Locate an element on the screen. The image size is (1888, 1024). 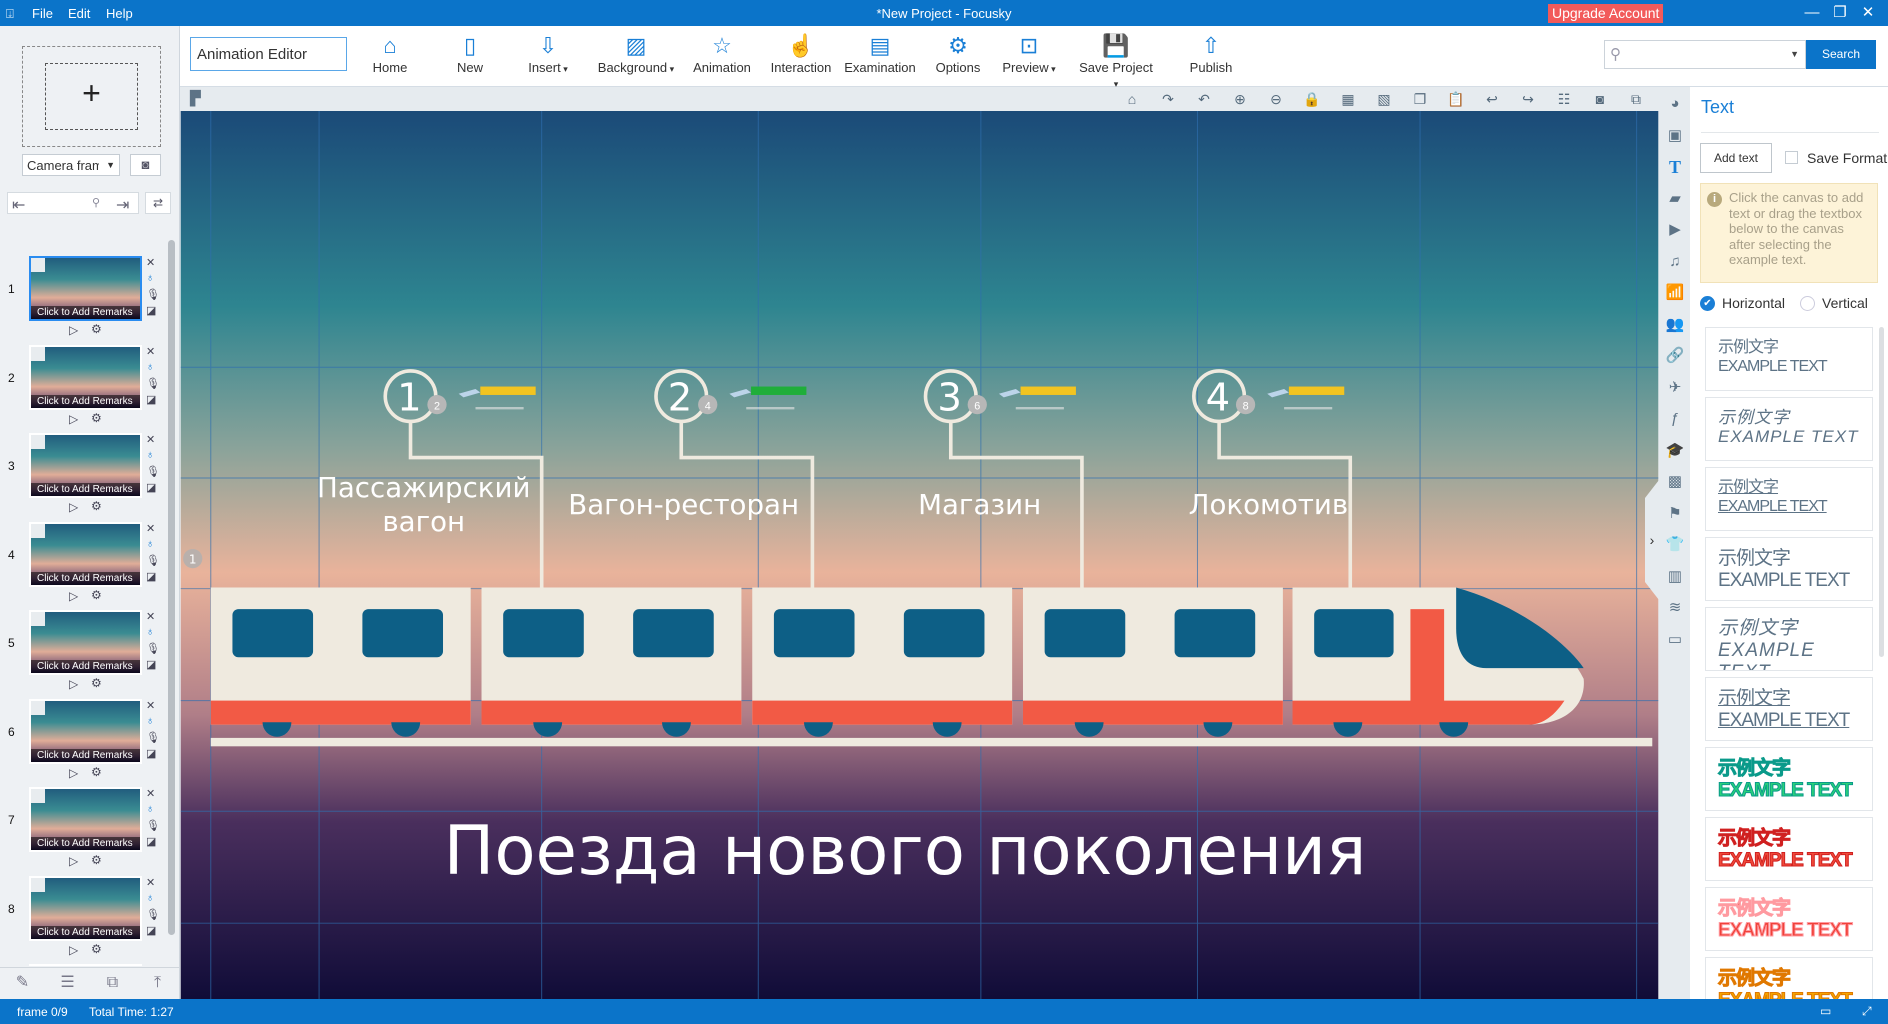
frame-thumbnail: 3 Click to Add Remarks ✕ ♁ 🎙 ◪ ▷ ⚙ is located at coordinates (84, 477).